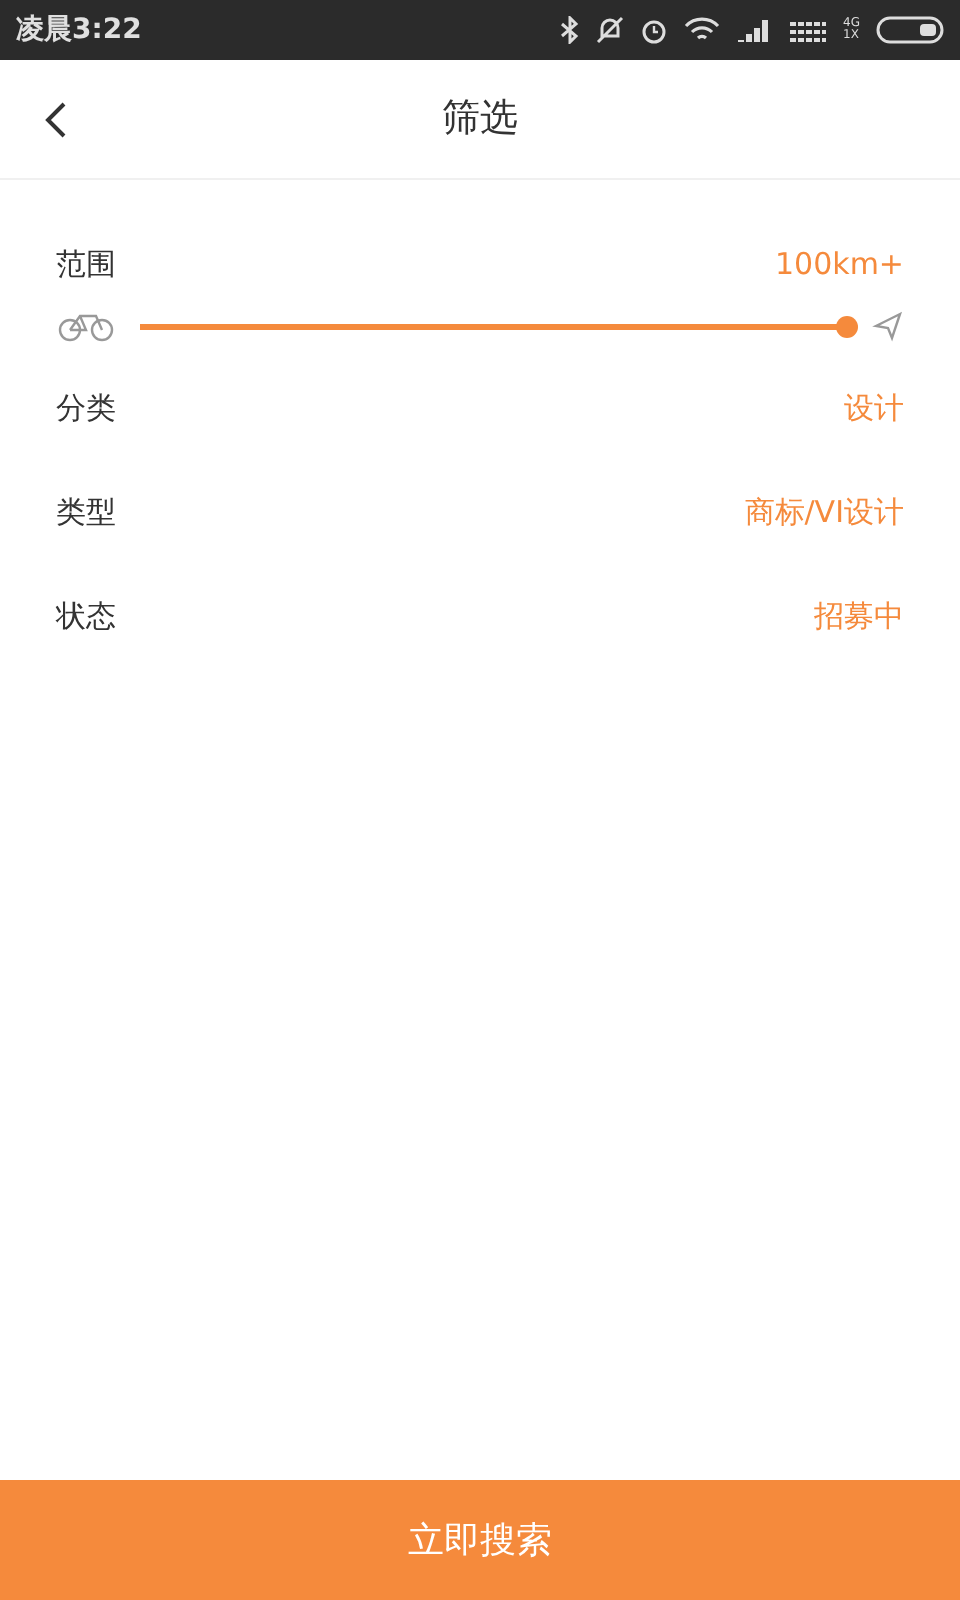 The width and height of the screenshot is (960, 1600). I want to click on slider-thumb, so click(847, 327).